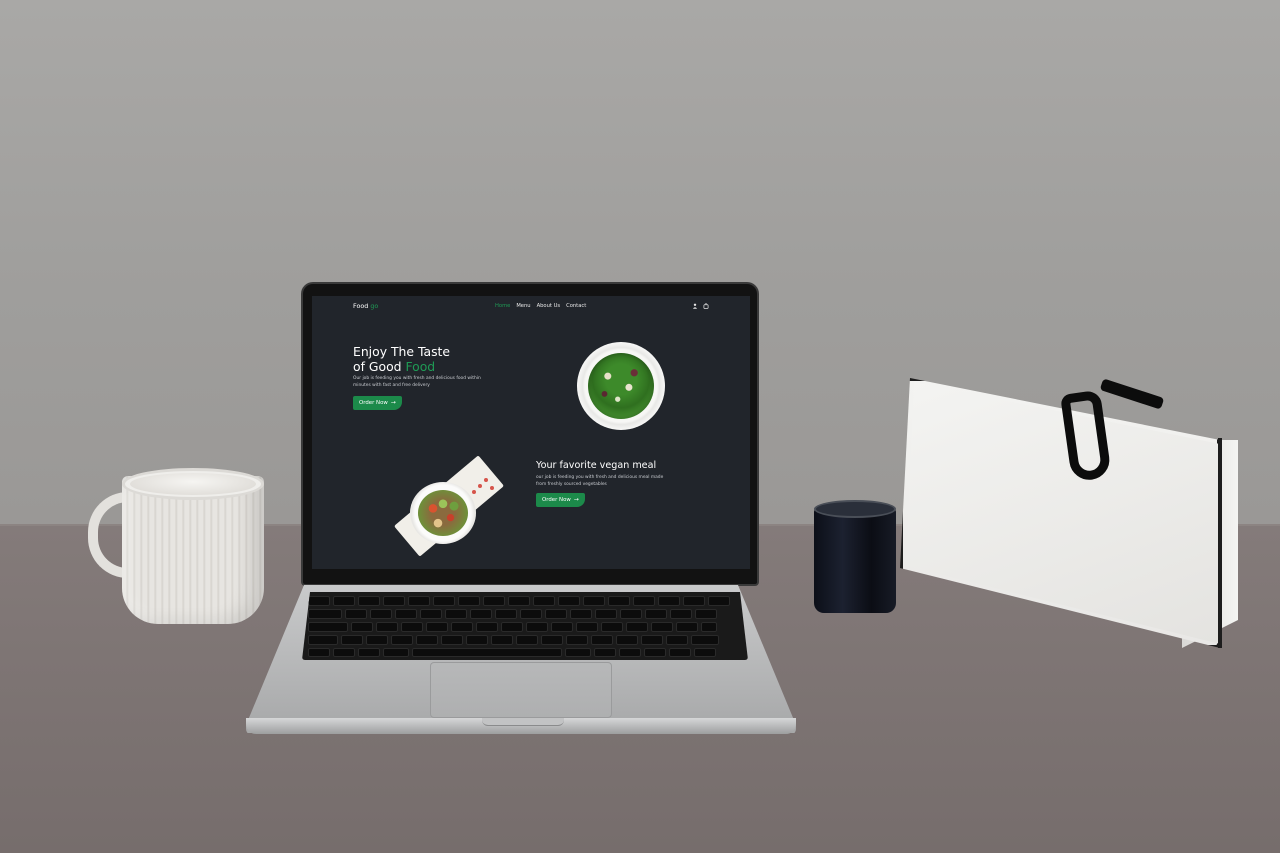  Describe the element at coordinates (1086, 436) in the screenshot. I see `ribbon-loop` at that location.